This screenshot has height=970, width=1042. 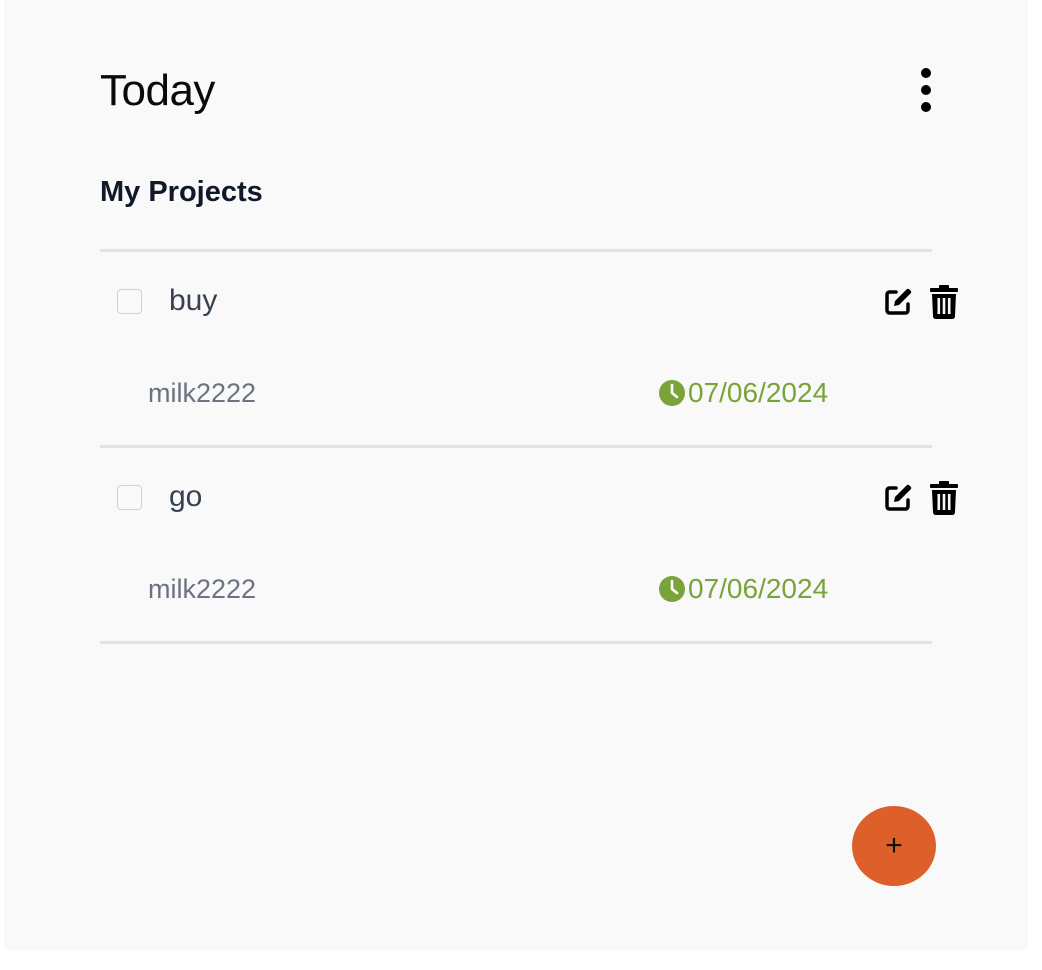 I want to click on section-title: My Projects, so click(x=181, y=192).